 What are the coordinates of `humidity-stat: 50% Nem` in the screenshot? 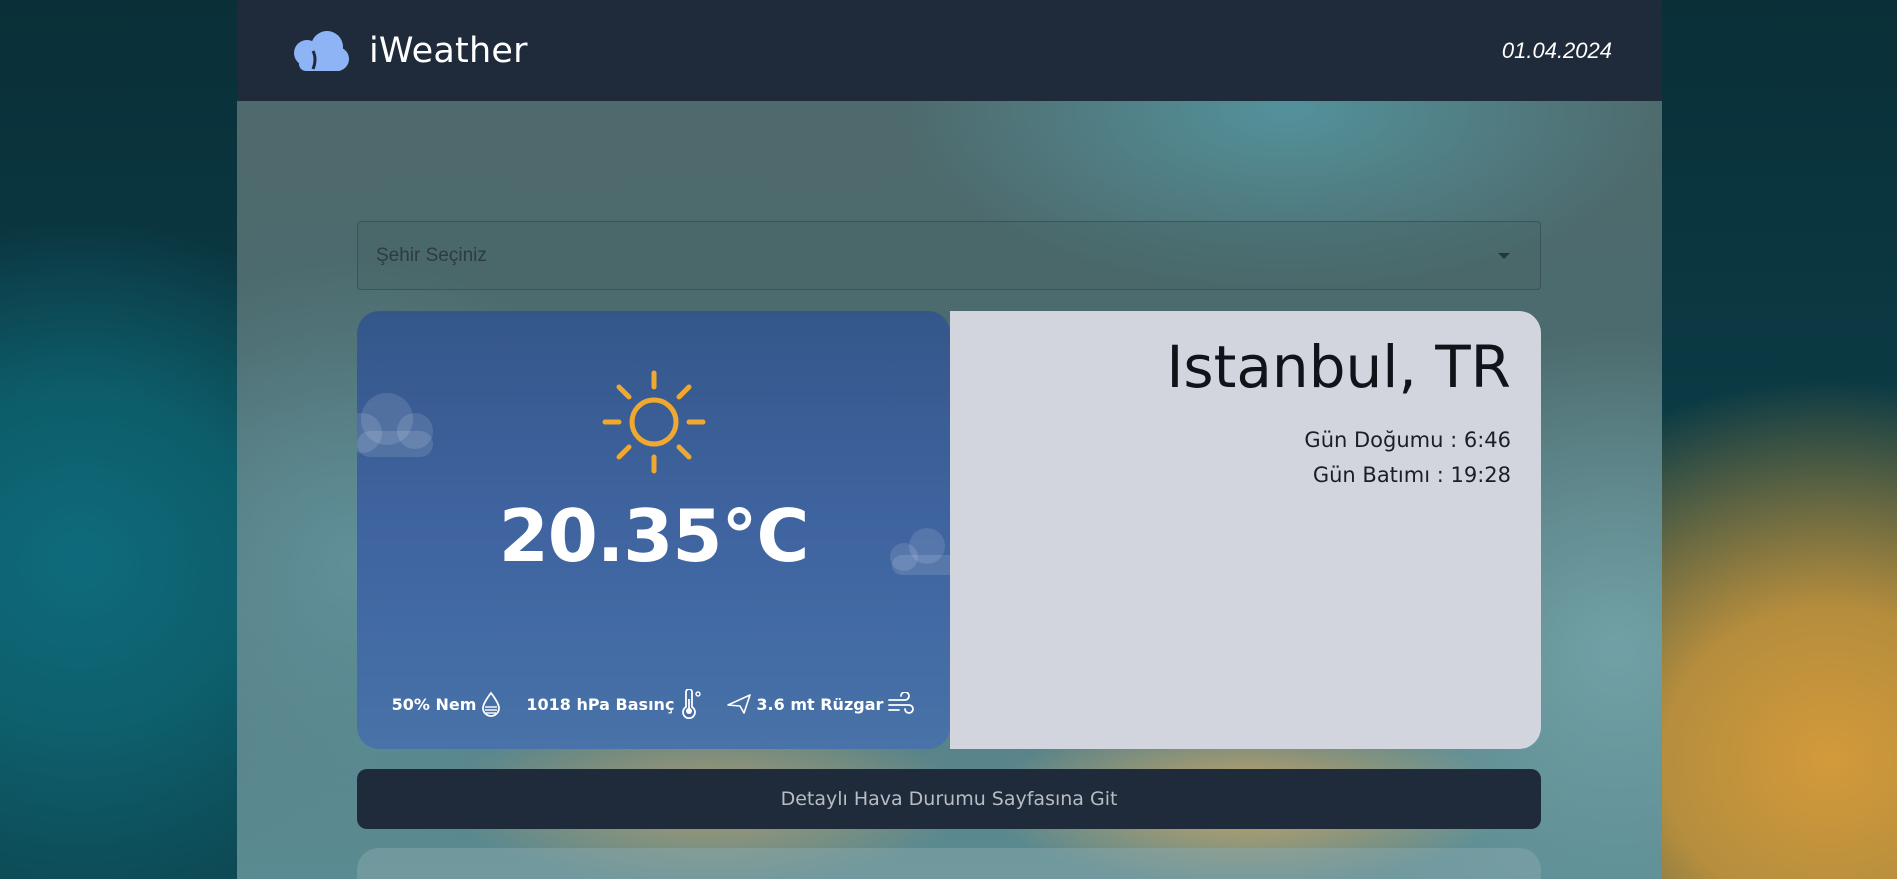 It's located at (447, 704).